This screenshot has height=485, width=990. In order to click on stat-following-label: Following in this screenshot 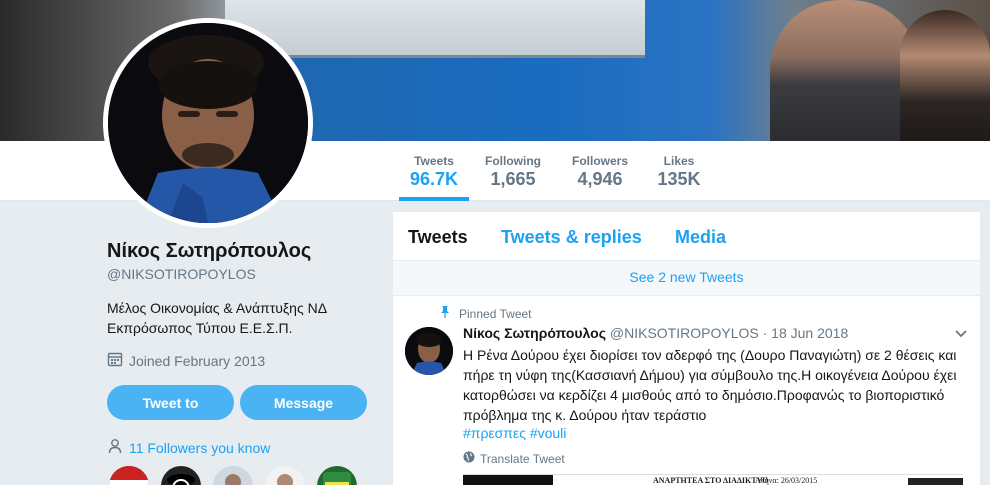, I will do `click(513, 161)`.